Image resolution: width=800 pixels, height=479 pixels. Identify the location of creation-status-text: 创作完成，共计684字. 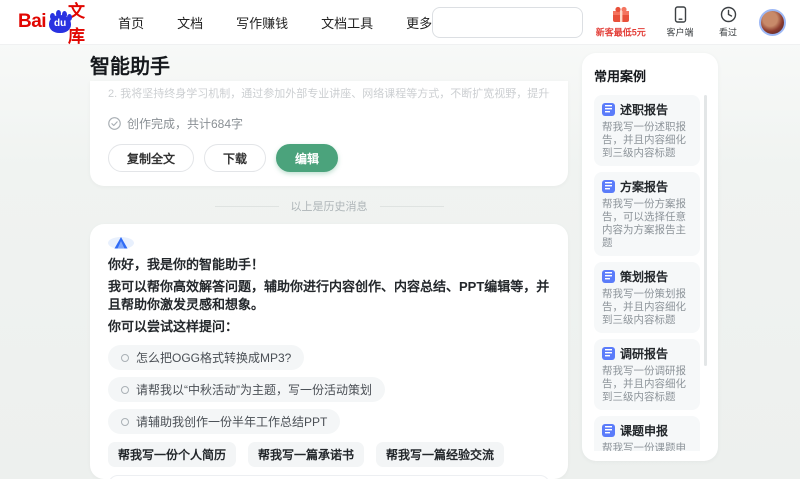
(185, 124).